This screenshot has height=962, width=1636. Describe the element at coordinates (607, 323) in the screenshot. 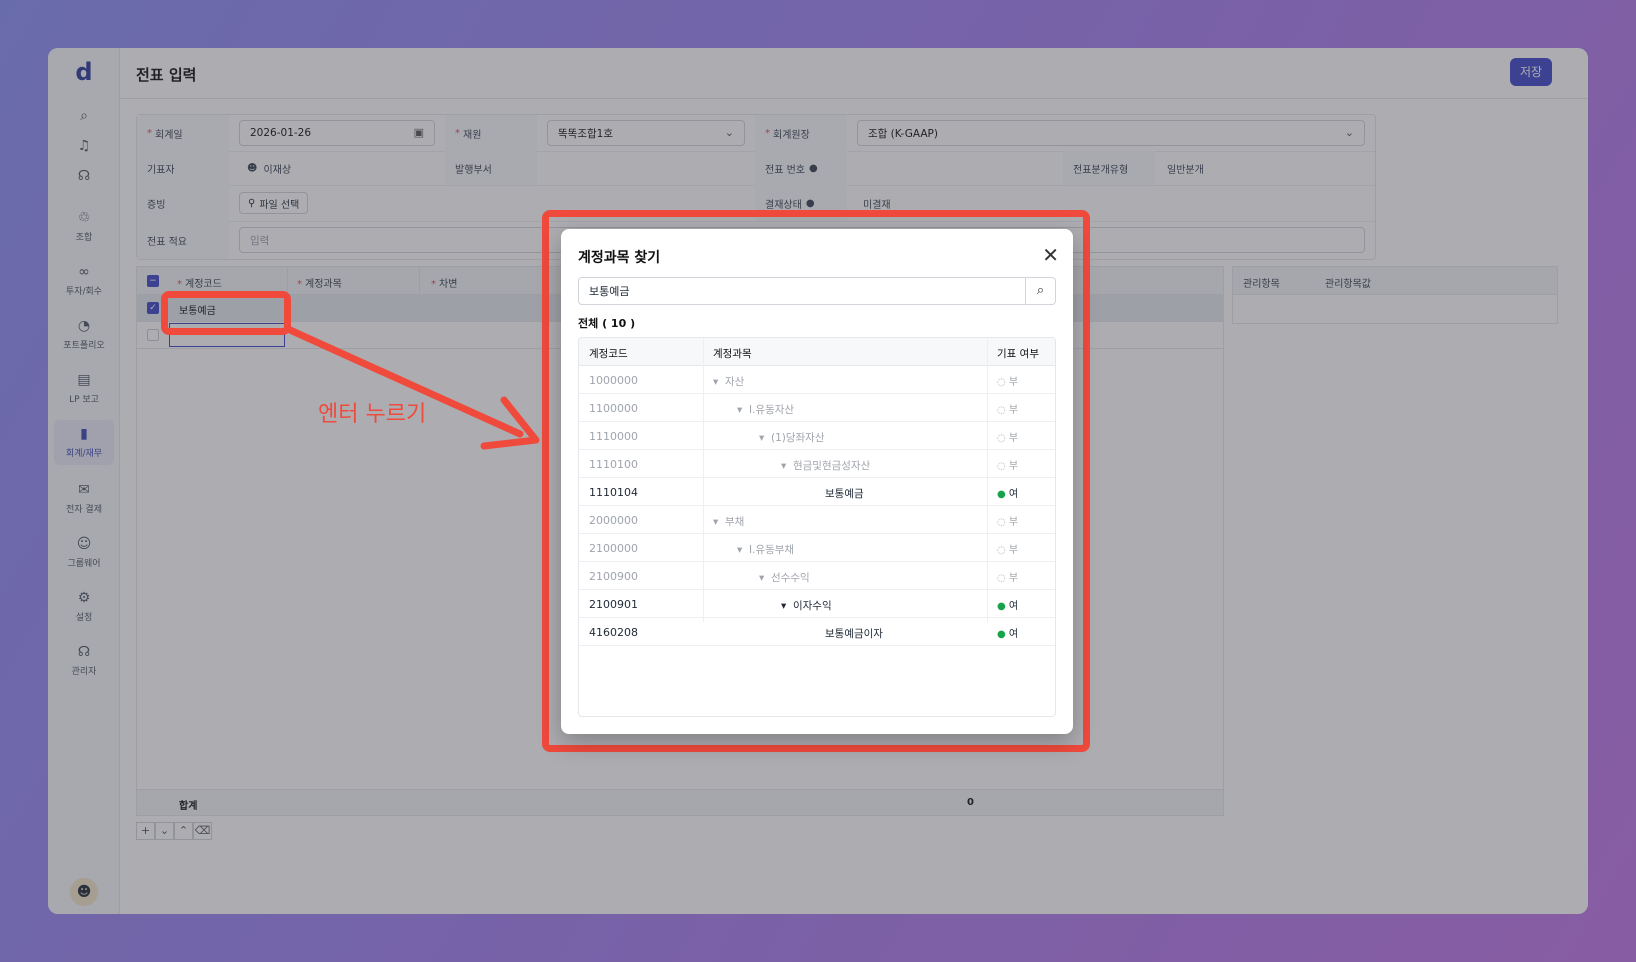

I see `result-count: 전체 ( 10 )` at that location.